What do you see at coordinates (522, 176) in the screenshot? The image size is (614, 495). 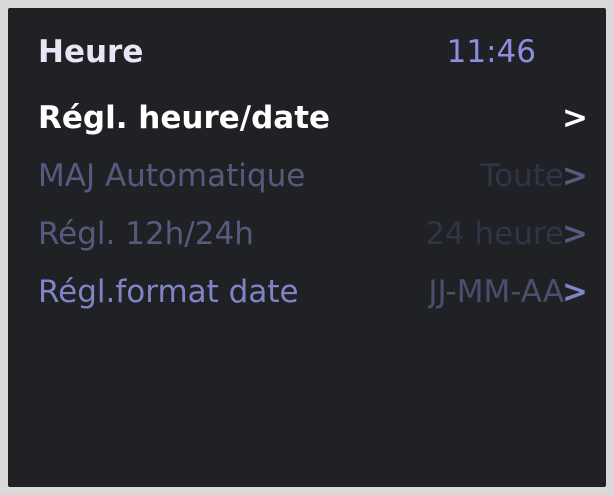 I see `menu-item-value: Toute` at bounding box center [522, 176].